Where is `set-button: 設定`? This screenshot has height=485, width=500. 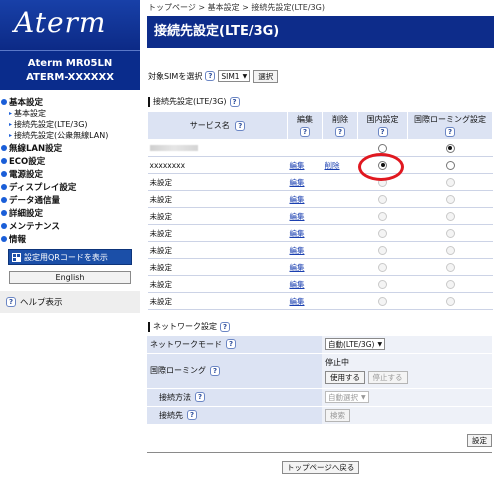
set-button: 設定 is located at coordinates (479, 440).